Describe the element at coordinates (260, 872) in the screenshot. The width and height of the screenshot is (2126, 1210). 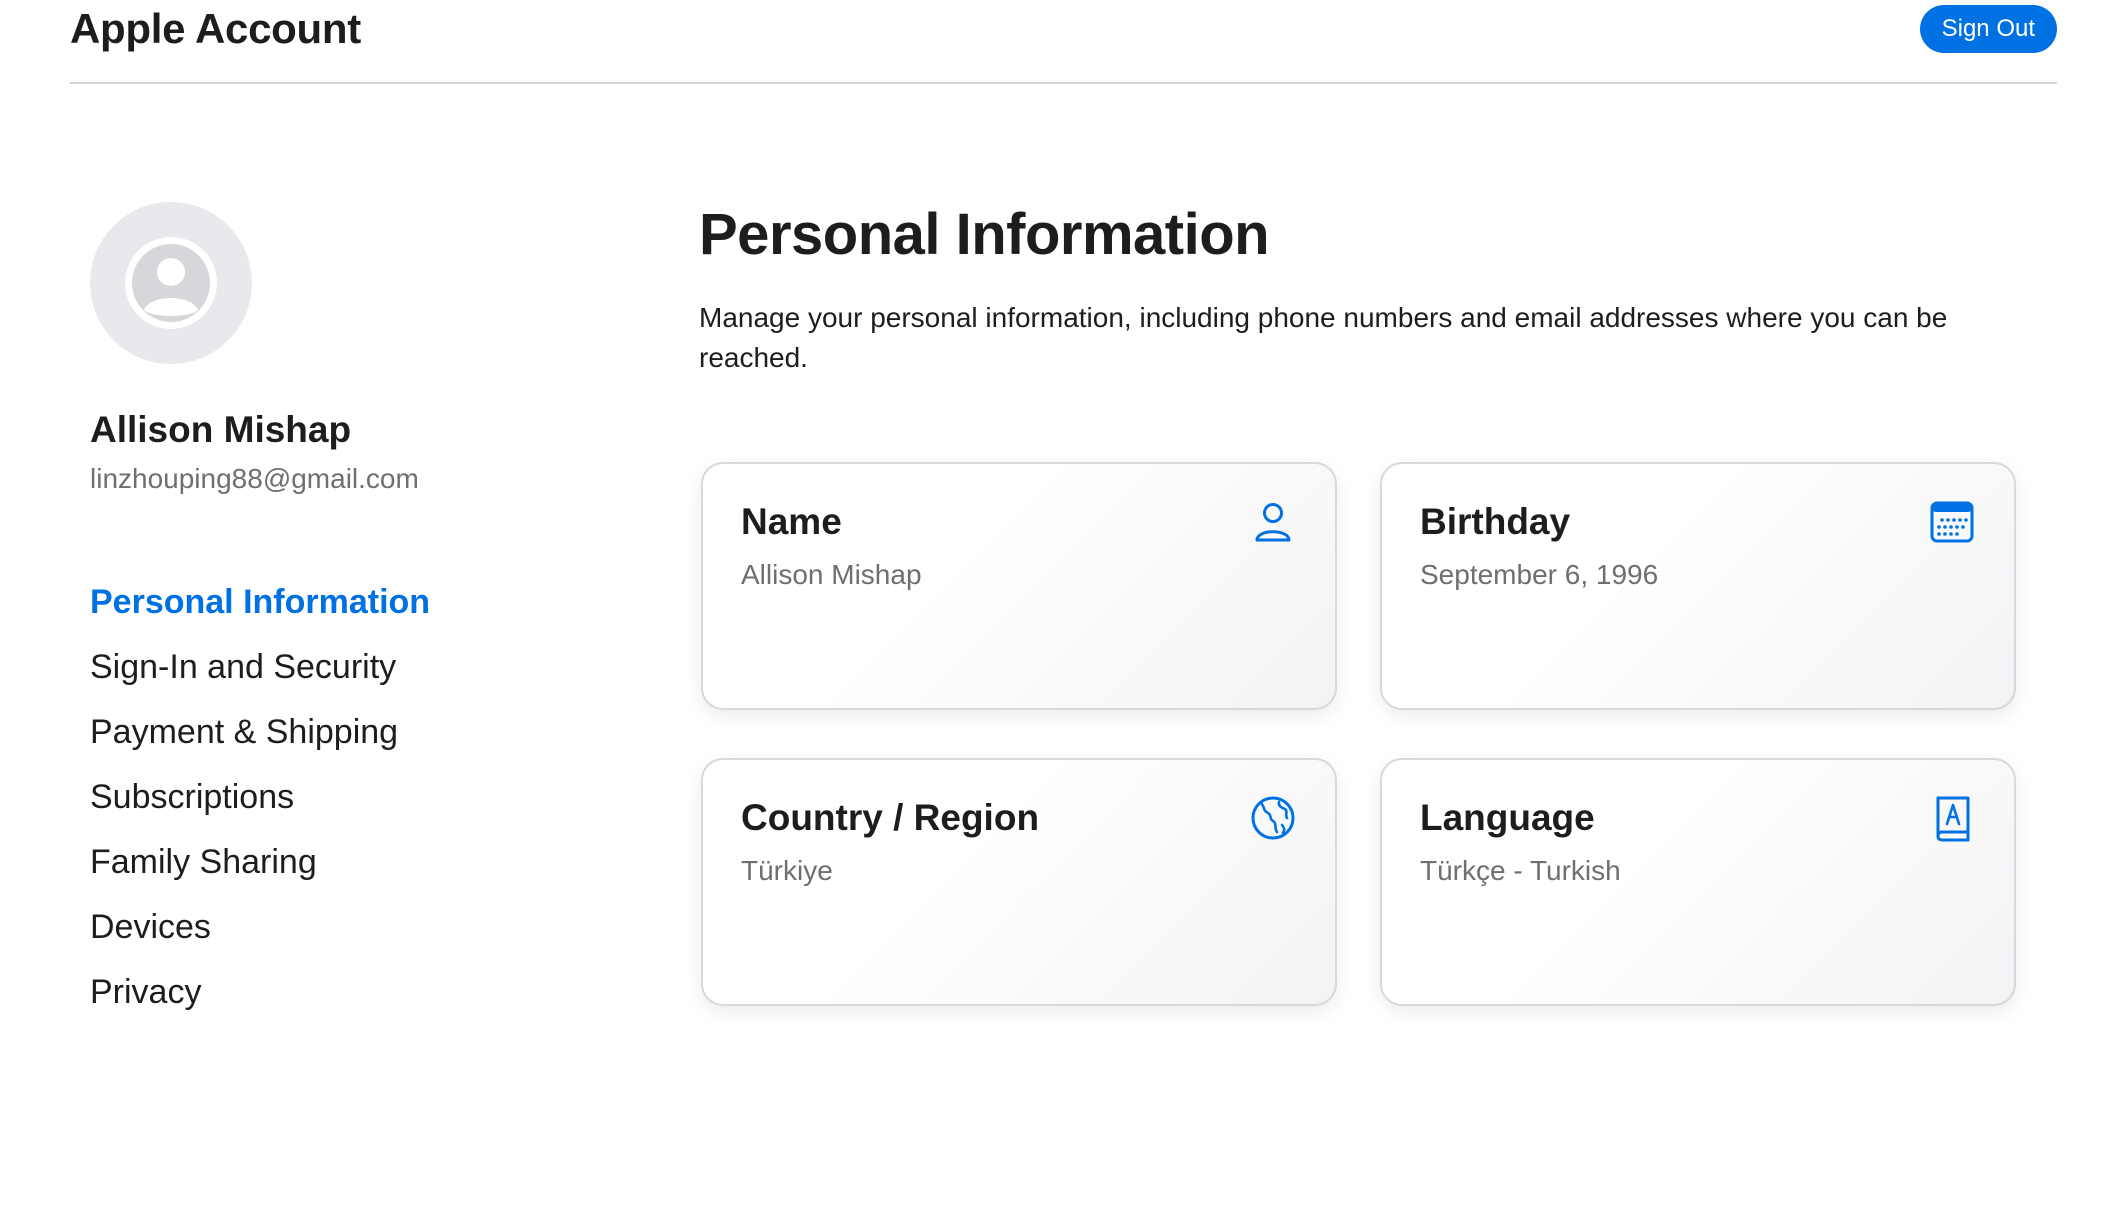
I see `sidebar-item-family-sharing: Family Sharing` at that location.